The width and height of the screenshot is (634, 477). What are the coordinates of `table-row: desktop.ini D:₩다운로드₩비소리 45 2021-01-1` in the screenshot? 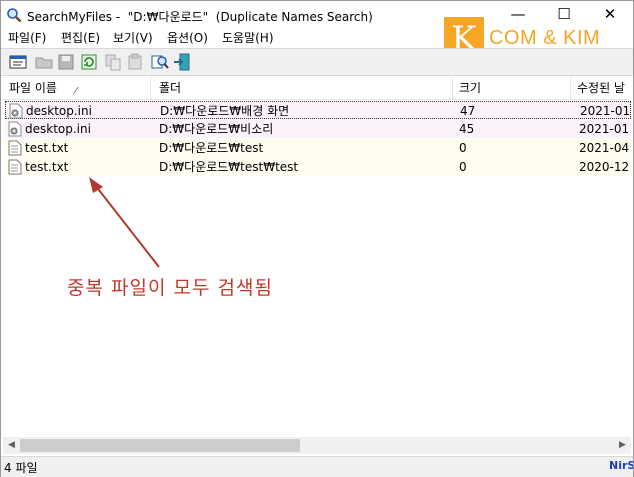 It's located at (318, 129).